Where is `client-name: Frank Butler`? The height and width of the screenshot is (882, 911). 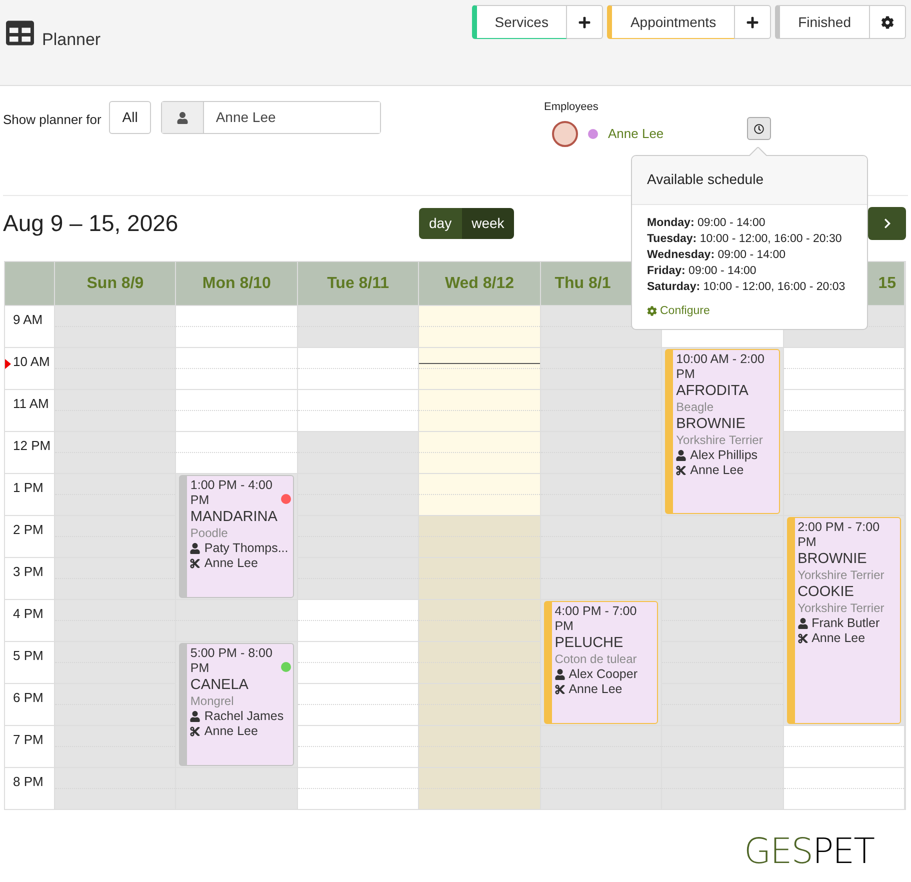
client-name: Frank Butler is located at coordinates (846, 623).